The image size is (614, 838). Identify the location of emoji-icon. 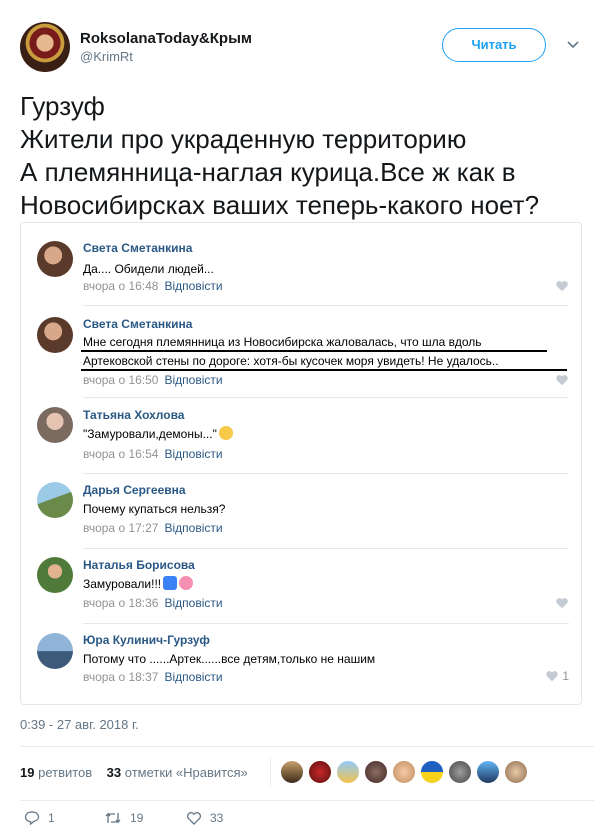
(225, 433).